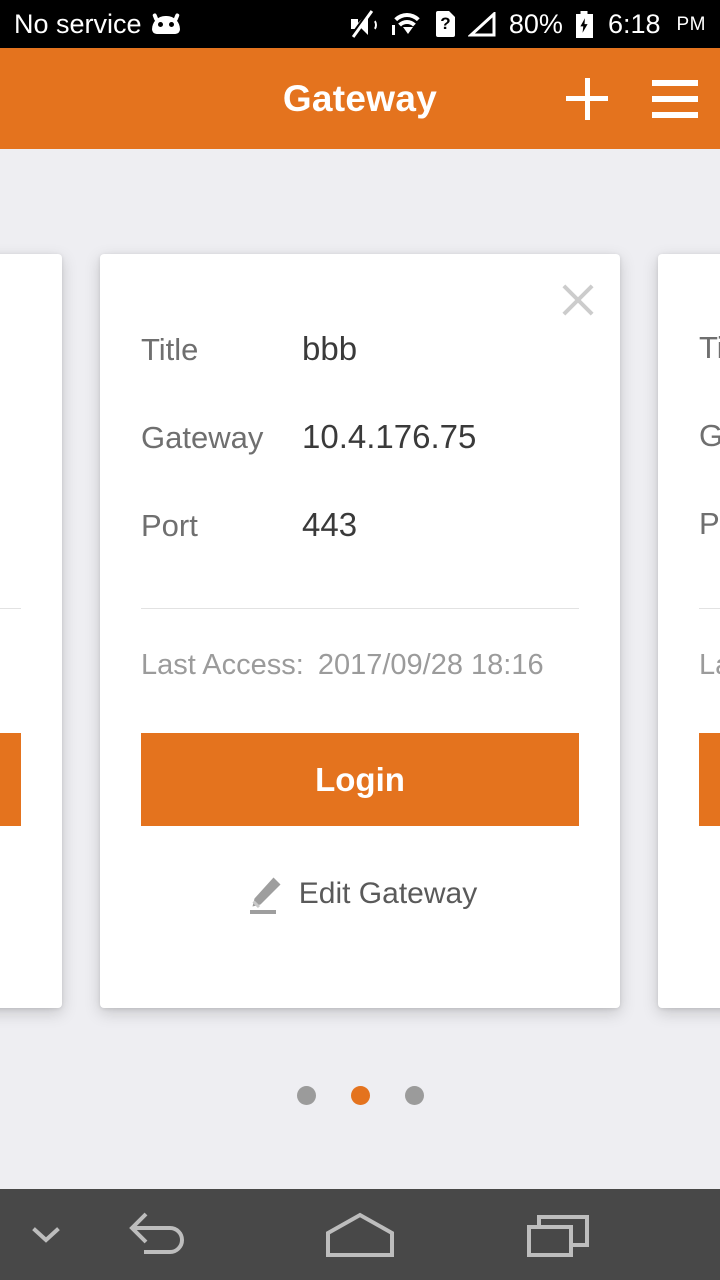 This screenshot has height=1280, width=720. Describe the element at coordinates (360, 779) in the screenshot. I see `login-button: Login` at that location.